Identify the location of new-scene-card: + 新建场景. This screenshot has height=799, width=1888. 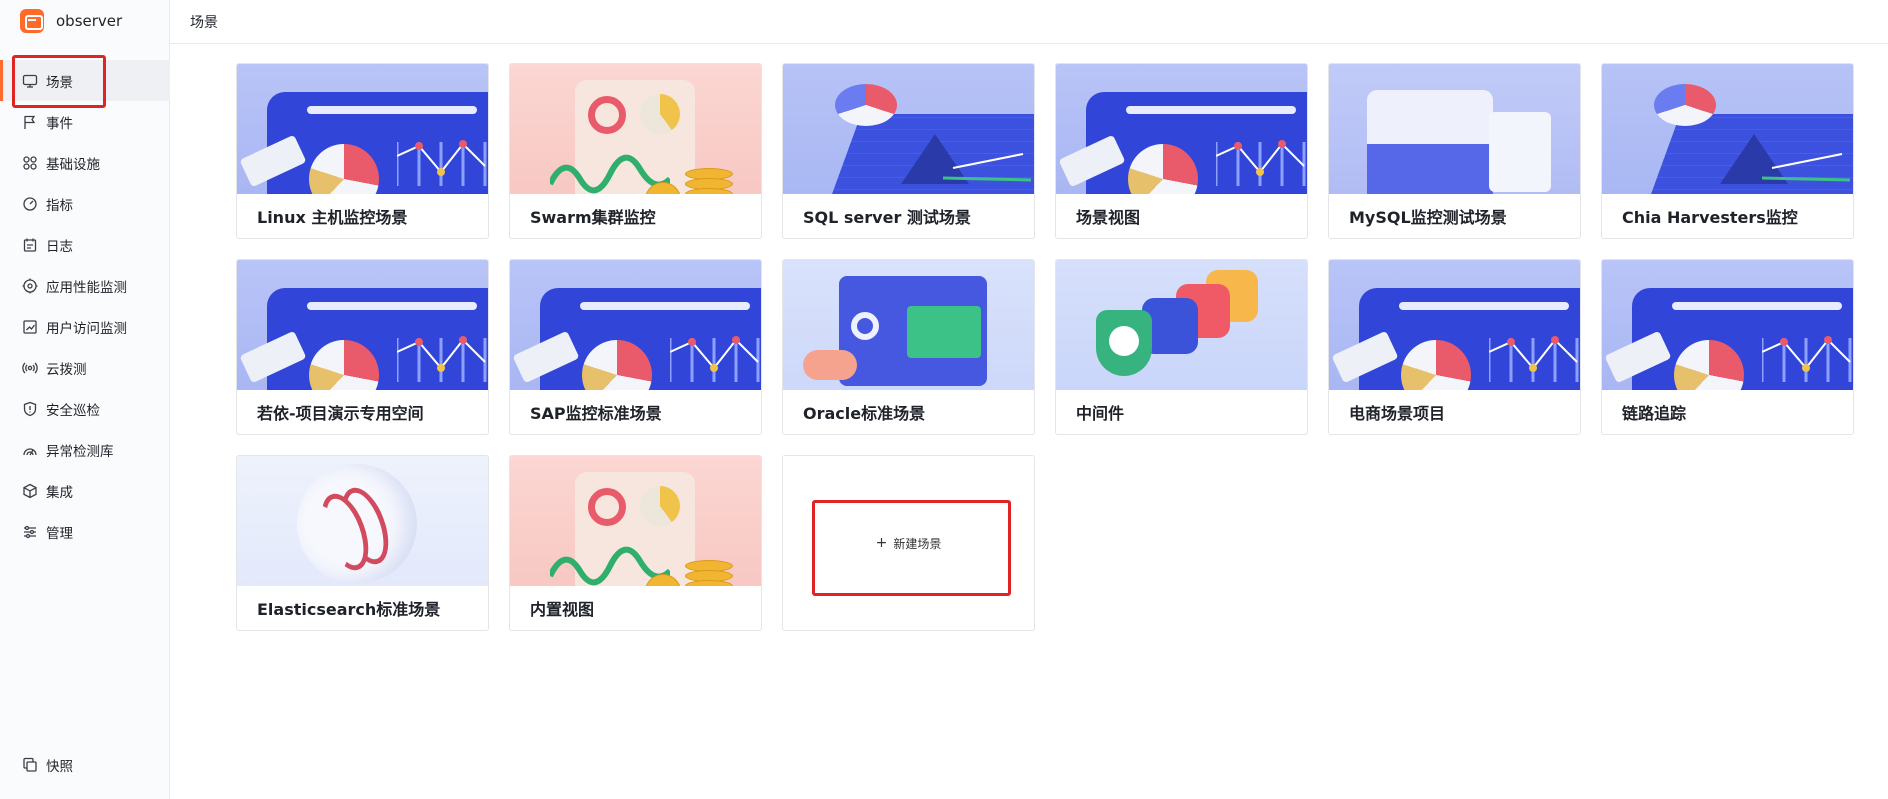
(908, 543).